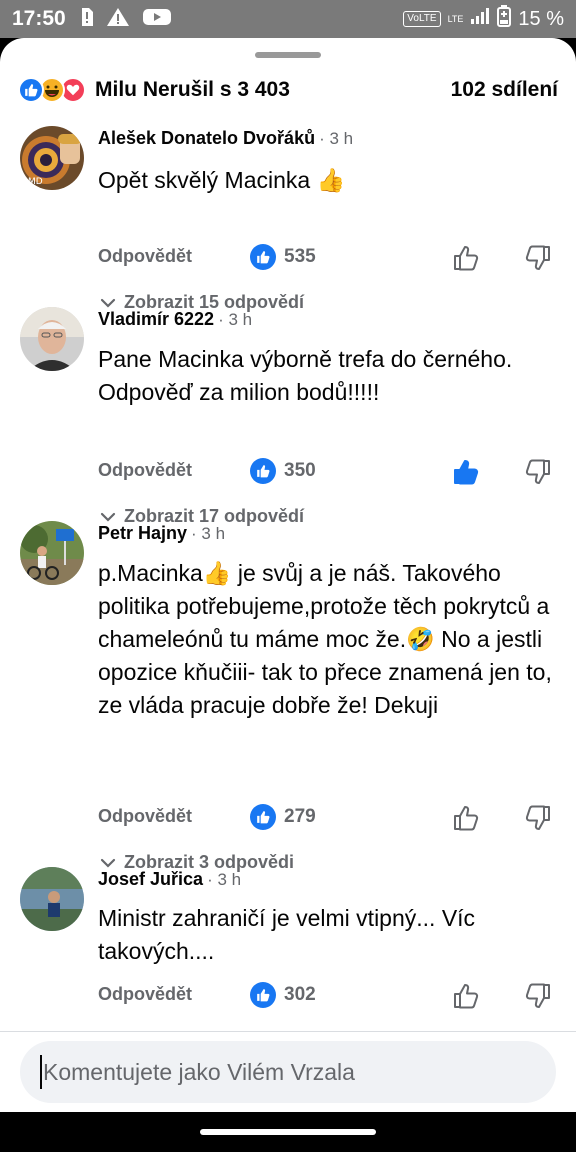 The height and width of the screenshot is (1152, 576). Describe the element at coordinates (52, 158) in the screenshot. I see `avatar: MD` at that location.